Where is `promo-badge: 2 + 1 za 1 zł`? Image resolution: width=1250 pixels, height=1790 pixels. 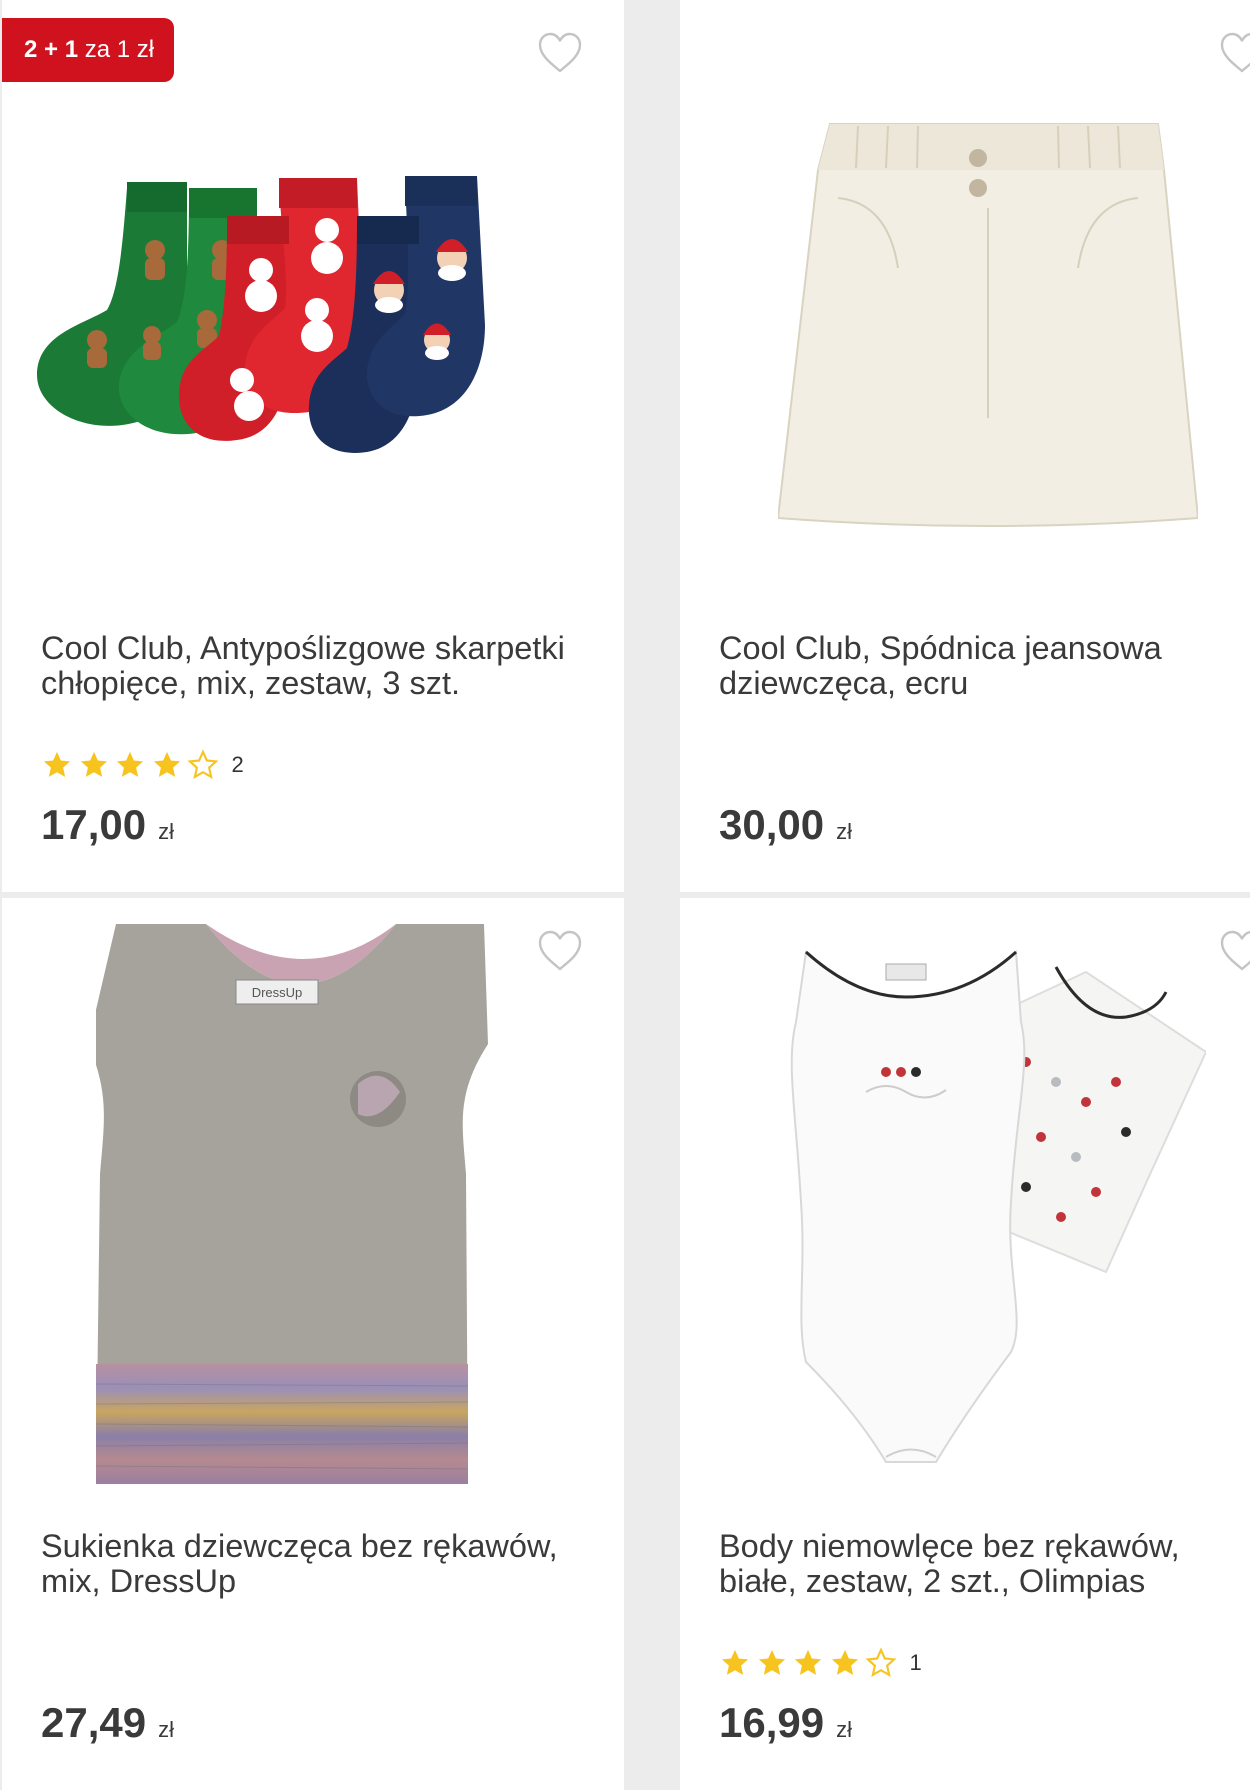 promo-badge: 2 + 1 za 1 zł is located at coordinates (88, 50).